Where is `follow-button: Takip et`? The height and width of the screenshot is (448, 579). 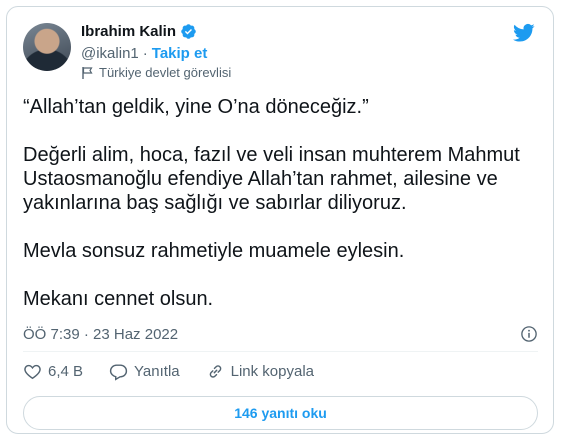
follow-button: Takip et is located at coordinates (180, 53).